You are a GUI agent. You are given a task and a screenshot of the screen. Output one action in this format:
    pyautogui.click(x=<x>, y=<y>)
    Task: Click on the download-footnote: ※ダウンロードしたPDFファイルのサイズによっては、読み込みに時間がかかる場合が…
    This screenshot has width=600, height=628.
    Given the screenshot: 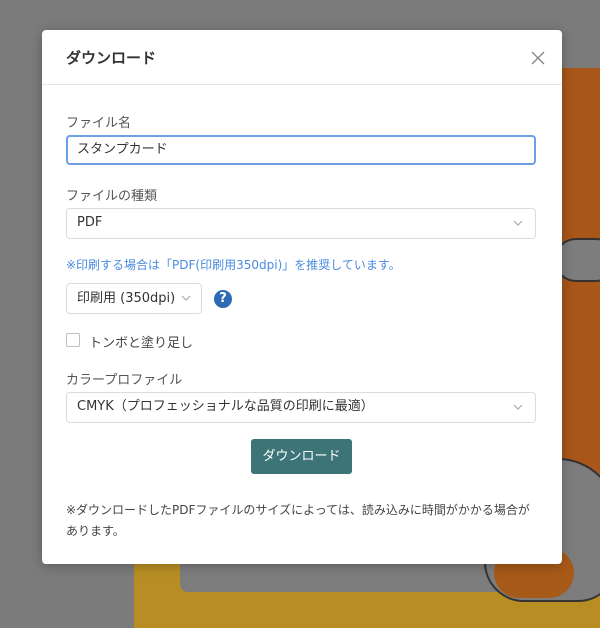 What is the action you would take?
    pyautogui.click(x=298, y=520)
    